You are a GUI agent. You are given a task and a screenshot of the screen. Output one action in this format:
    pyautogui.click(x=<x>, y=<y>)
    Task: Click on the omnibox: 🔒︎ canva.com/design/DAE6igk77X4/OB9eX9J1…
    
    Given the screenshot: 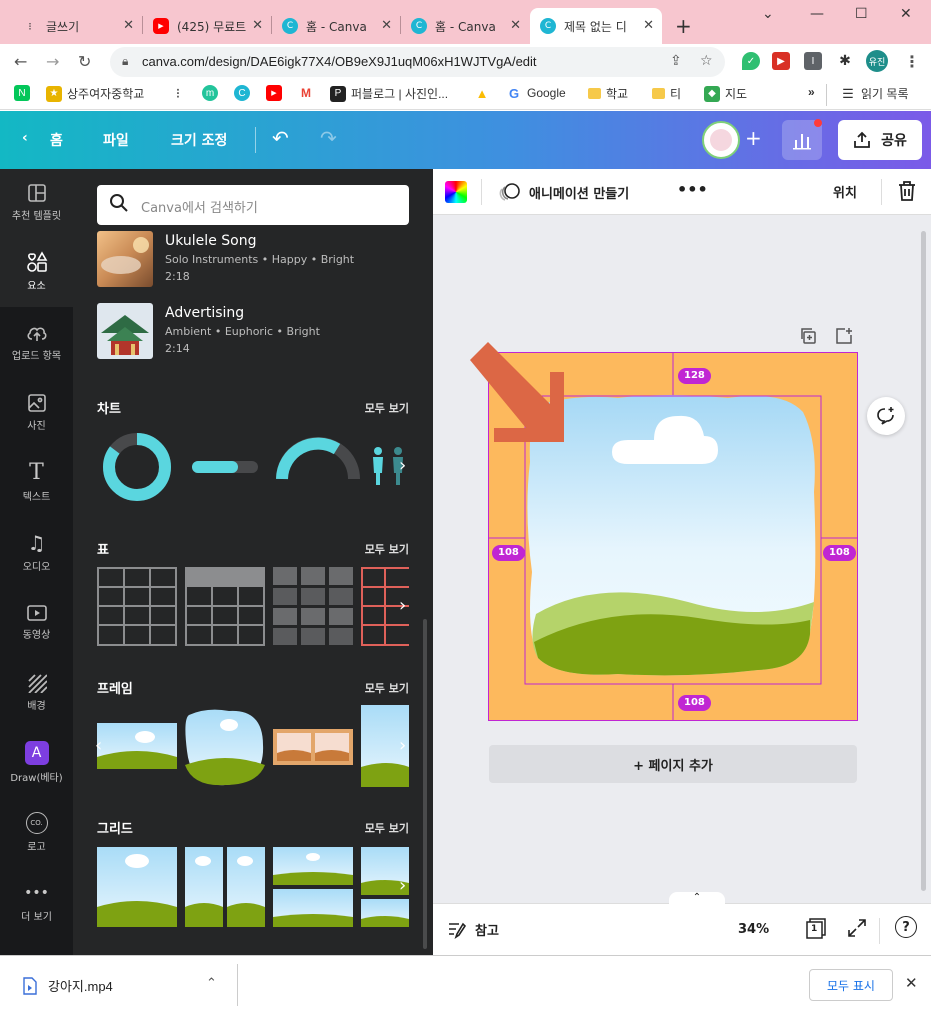 What is the action you would take?
    pyautogui.click(x=417, y=62)
    